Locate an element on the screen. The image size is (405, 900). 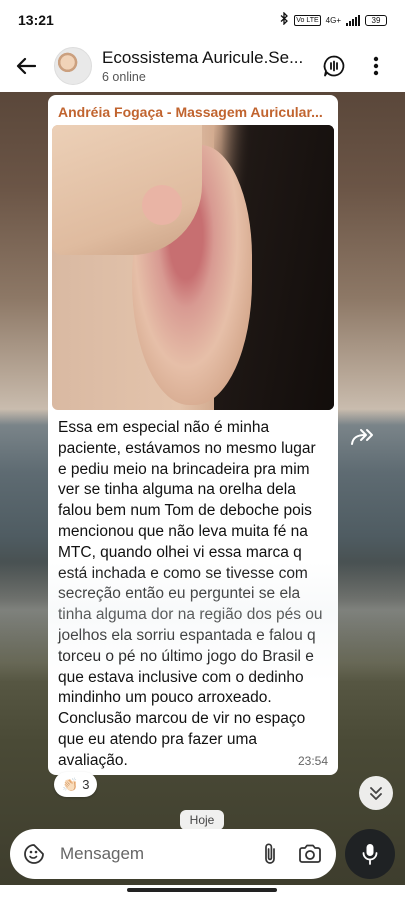
status-time: 13:21 is located at coordinates (36, 20).